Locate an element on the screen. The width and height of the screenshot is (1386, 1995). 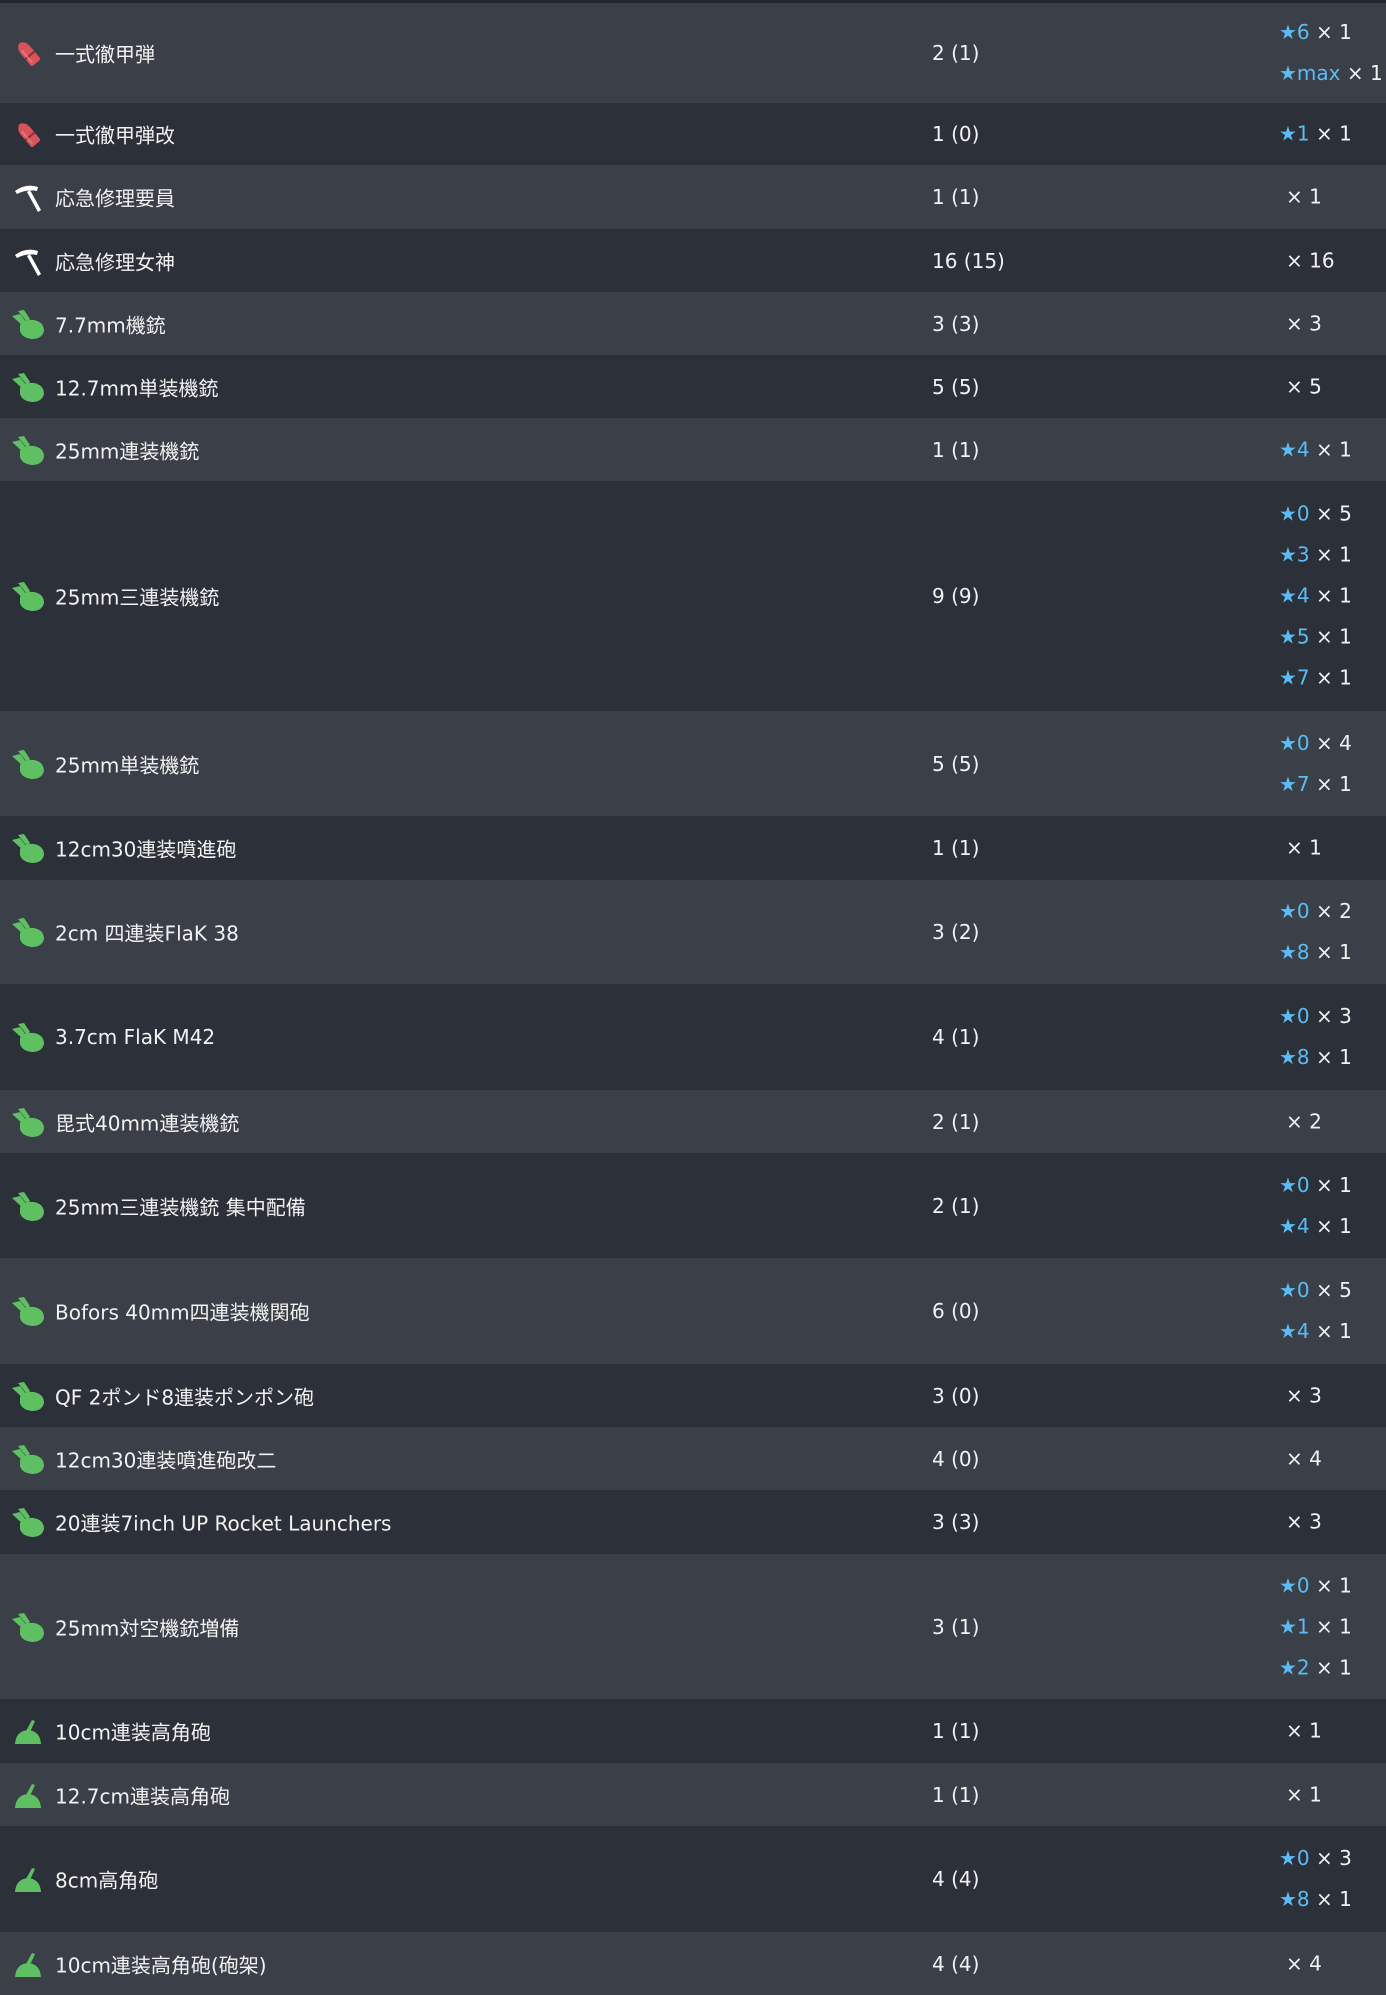
equipment-name: 応急修理女神 is located at coordinates (115, 262).